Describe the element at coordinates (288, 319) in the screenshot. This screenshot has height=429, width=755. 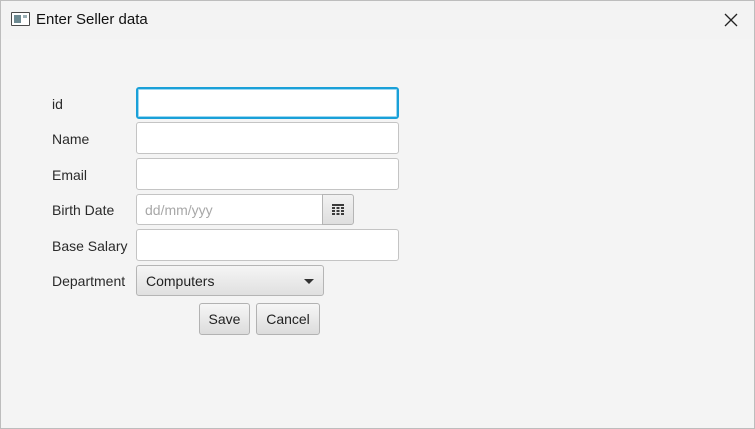
I see `cancel-button: Cancel` at that location.